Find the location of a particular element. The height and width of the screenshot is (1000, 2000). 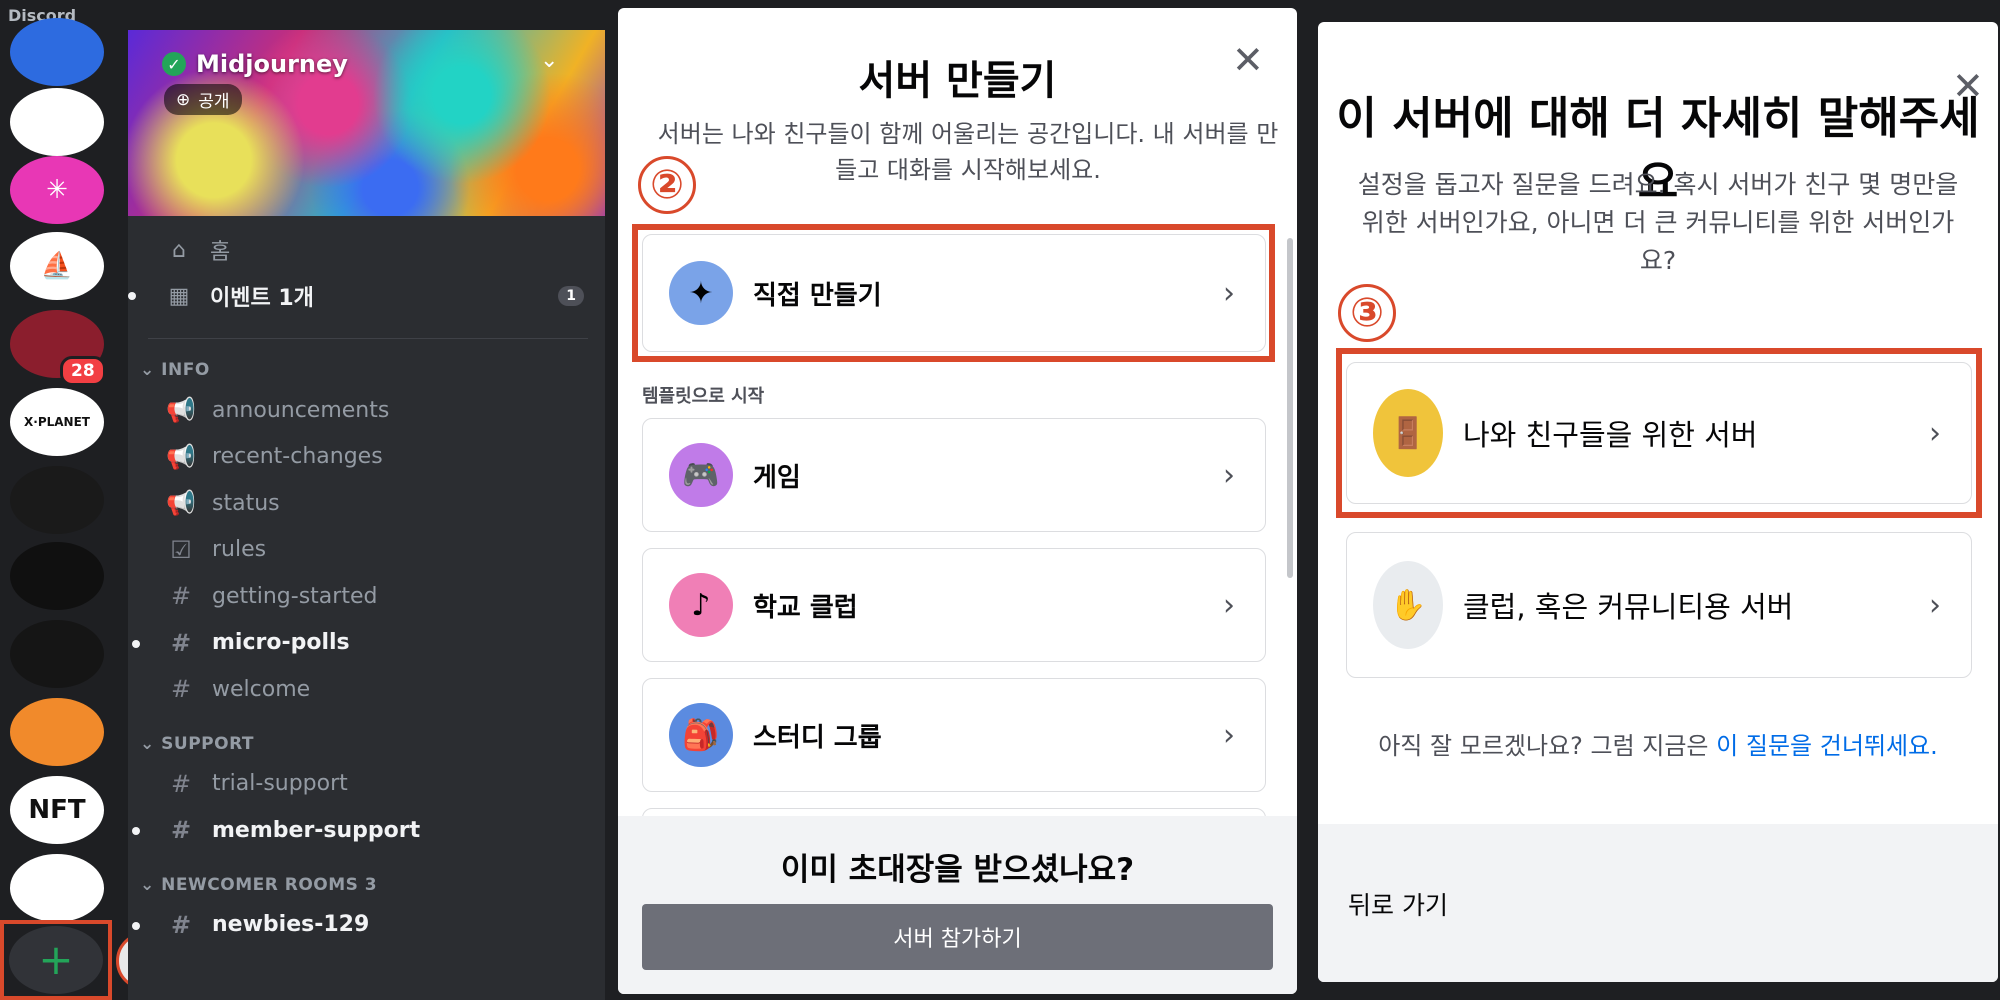

server-header: ✓ Midjourney is located at coordinates (255, 64).